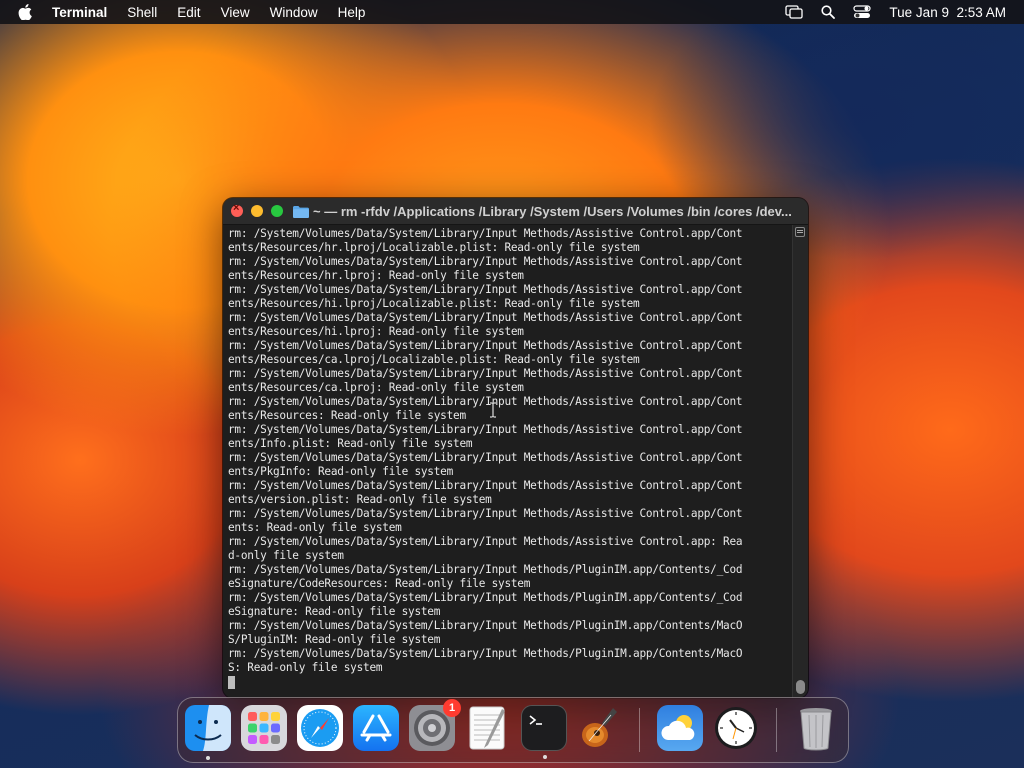  I want to click on terminal-line: S: Read-only file system, so click(305, 667).